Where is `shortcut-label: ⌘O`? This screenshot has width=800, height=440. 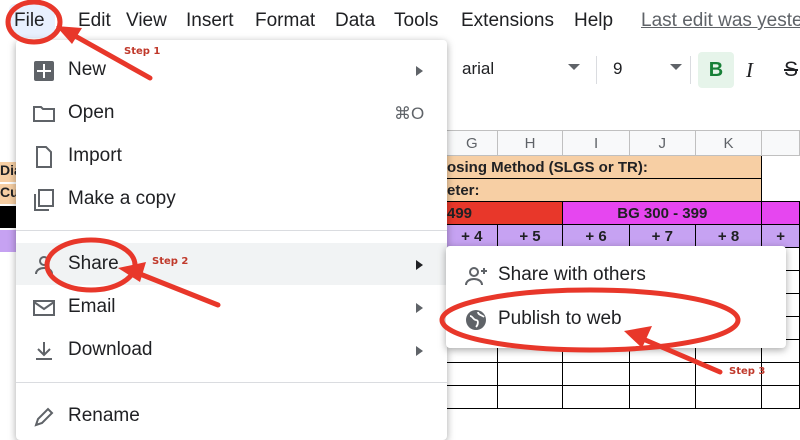
shortcut-label: ⌘O is located at coordinates (409, 113).